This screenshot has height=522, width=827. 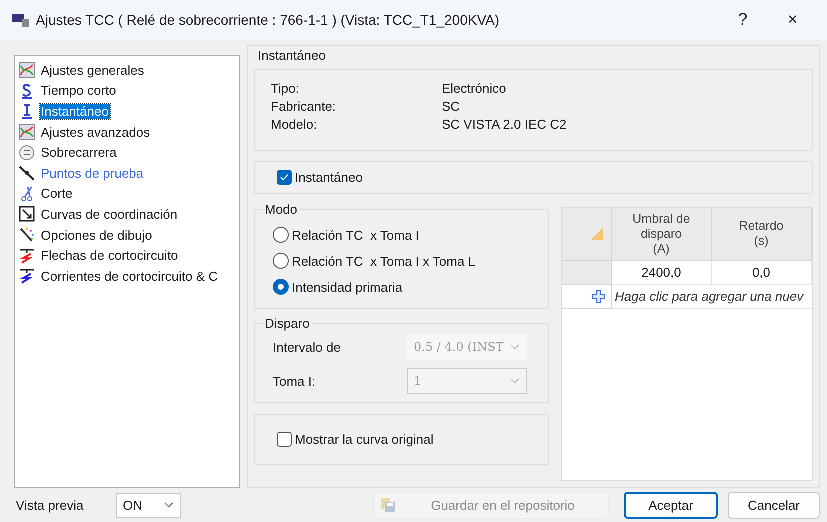 I want to click on sidebar-item: Instantáneo, so click(x=75, y=111).